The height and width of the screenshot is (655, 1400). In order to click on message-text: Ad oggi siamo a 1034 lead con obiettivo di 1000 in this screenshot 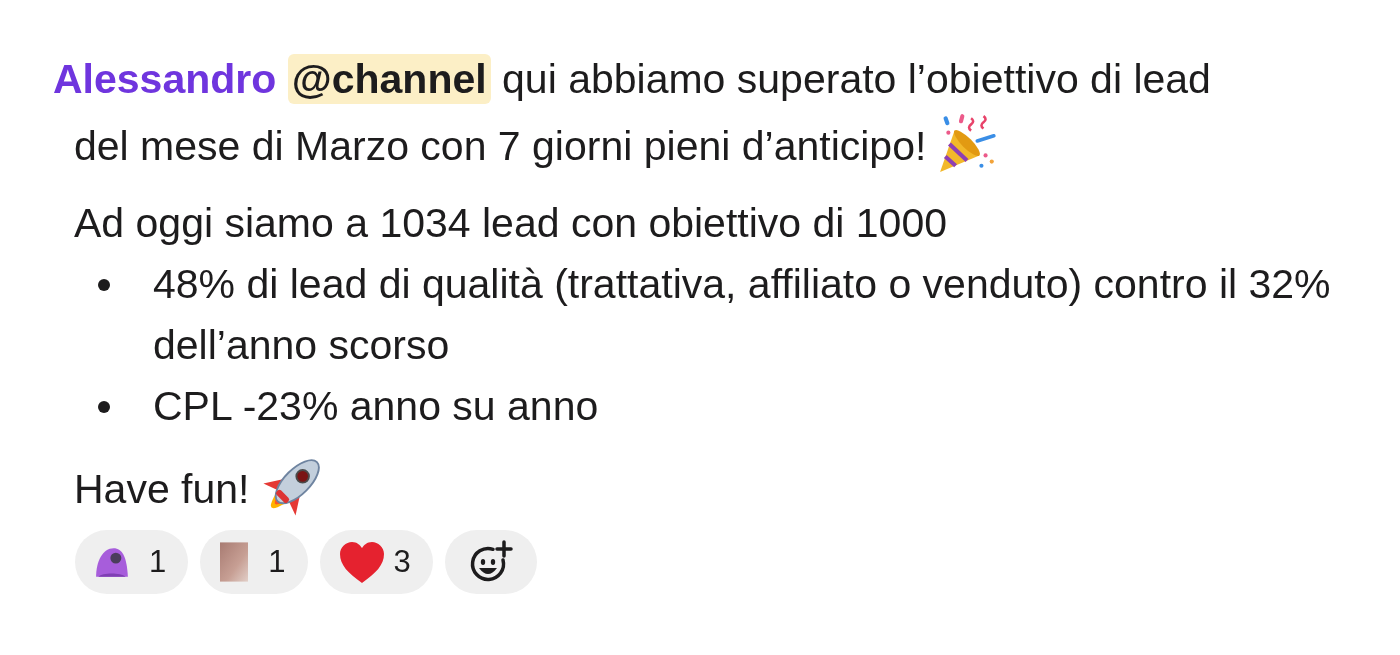, I will do `click(511, 223)`.